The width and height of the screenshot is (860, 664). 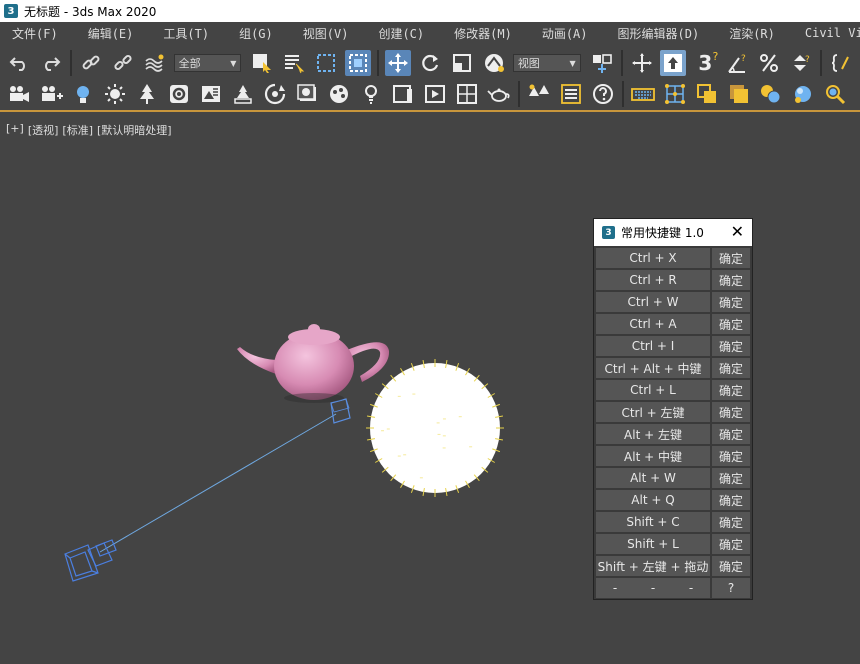 What do you see at coordinates (326, 63) in the screenshot?
I see `rectangular-selection-icon` at bounding box center [326, 63].